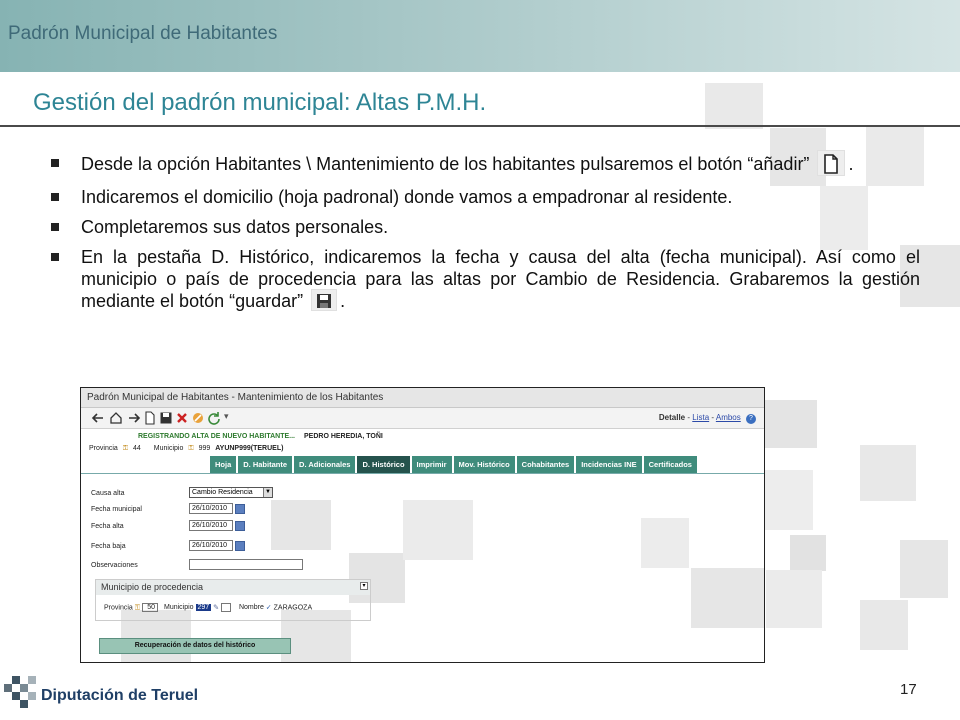 This screenshot has height=720, width=960. Describe the element at coordinates (108, 546) in the screenshot. I see `fecha-baja-label: Fecha baja` at that location.